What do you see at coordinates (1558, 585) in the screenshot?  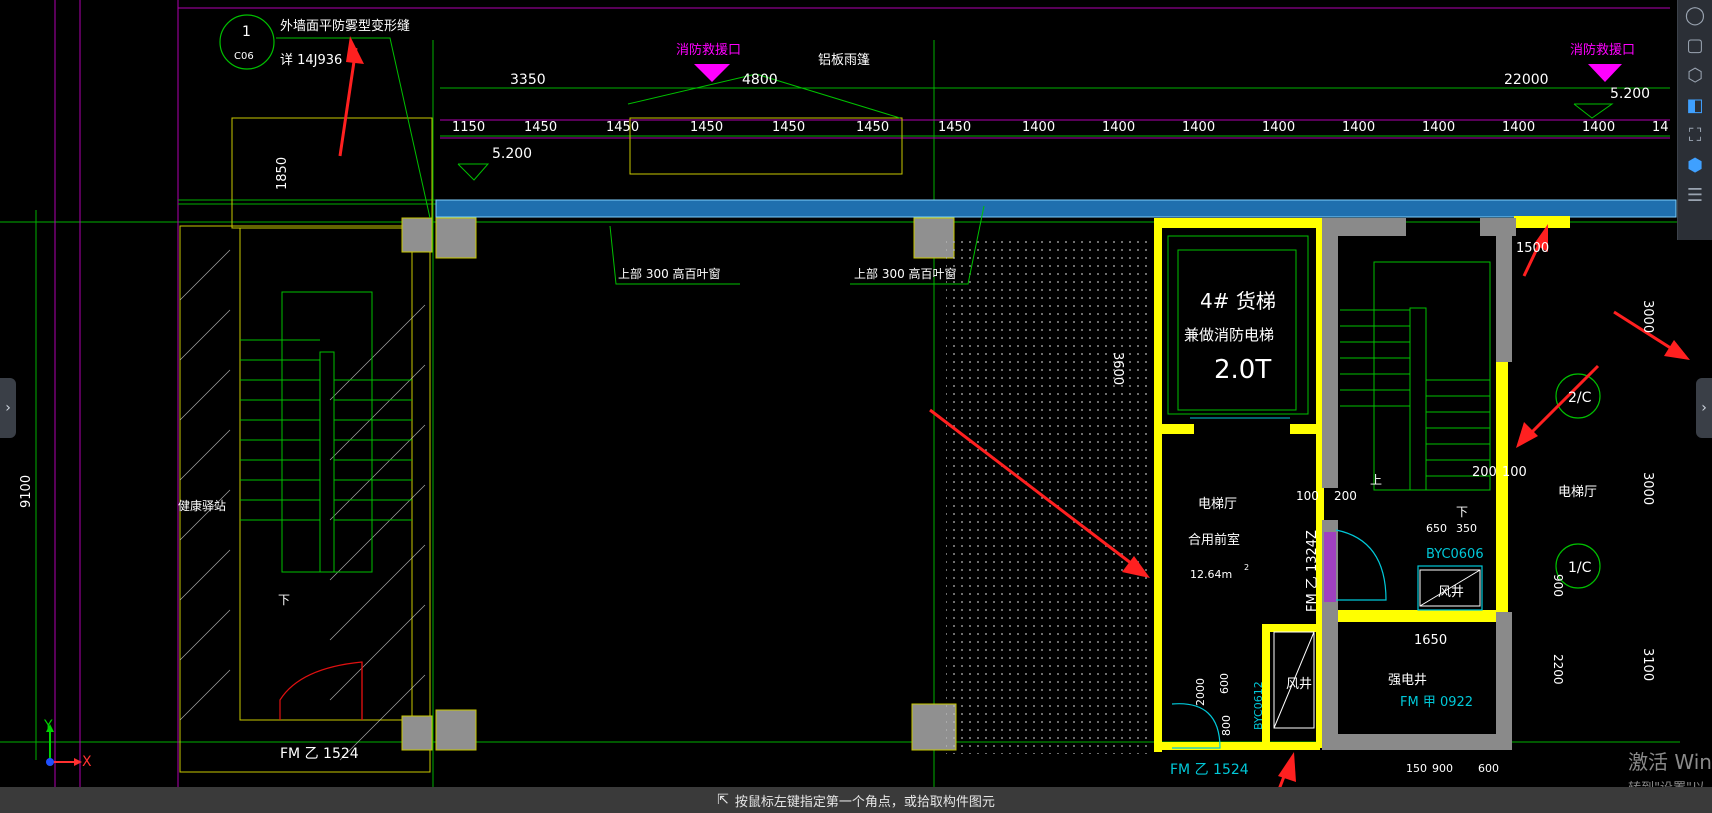 I see `dim-900: 900` at bounding box center [1558, 585].